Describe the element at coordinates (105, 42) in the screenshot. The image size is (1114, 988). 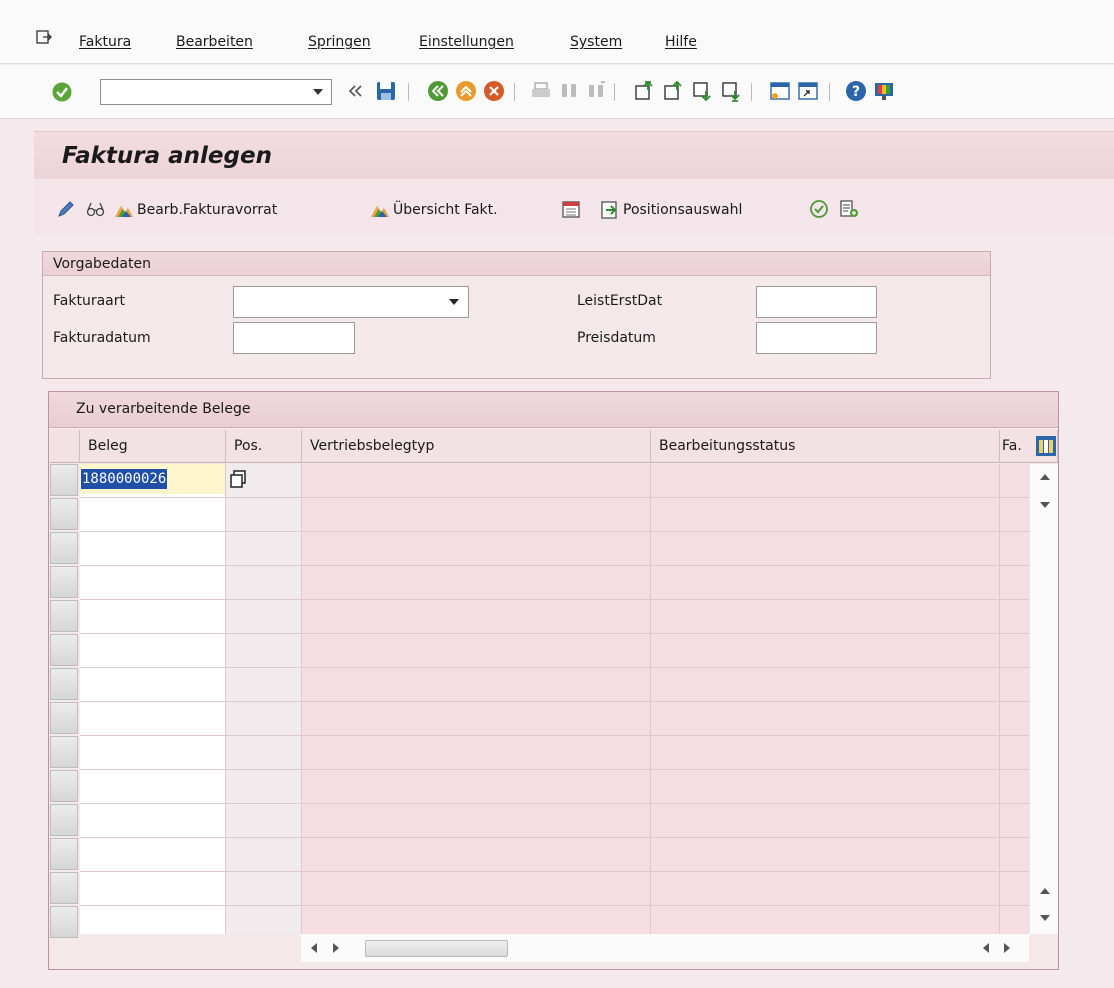
I see `menu-faktura: Faktura` at that location.